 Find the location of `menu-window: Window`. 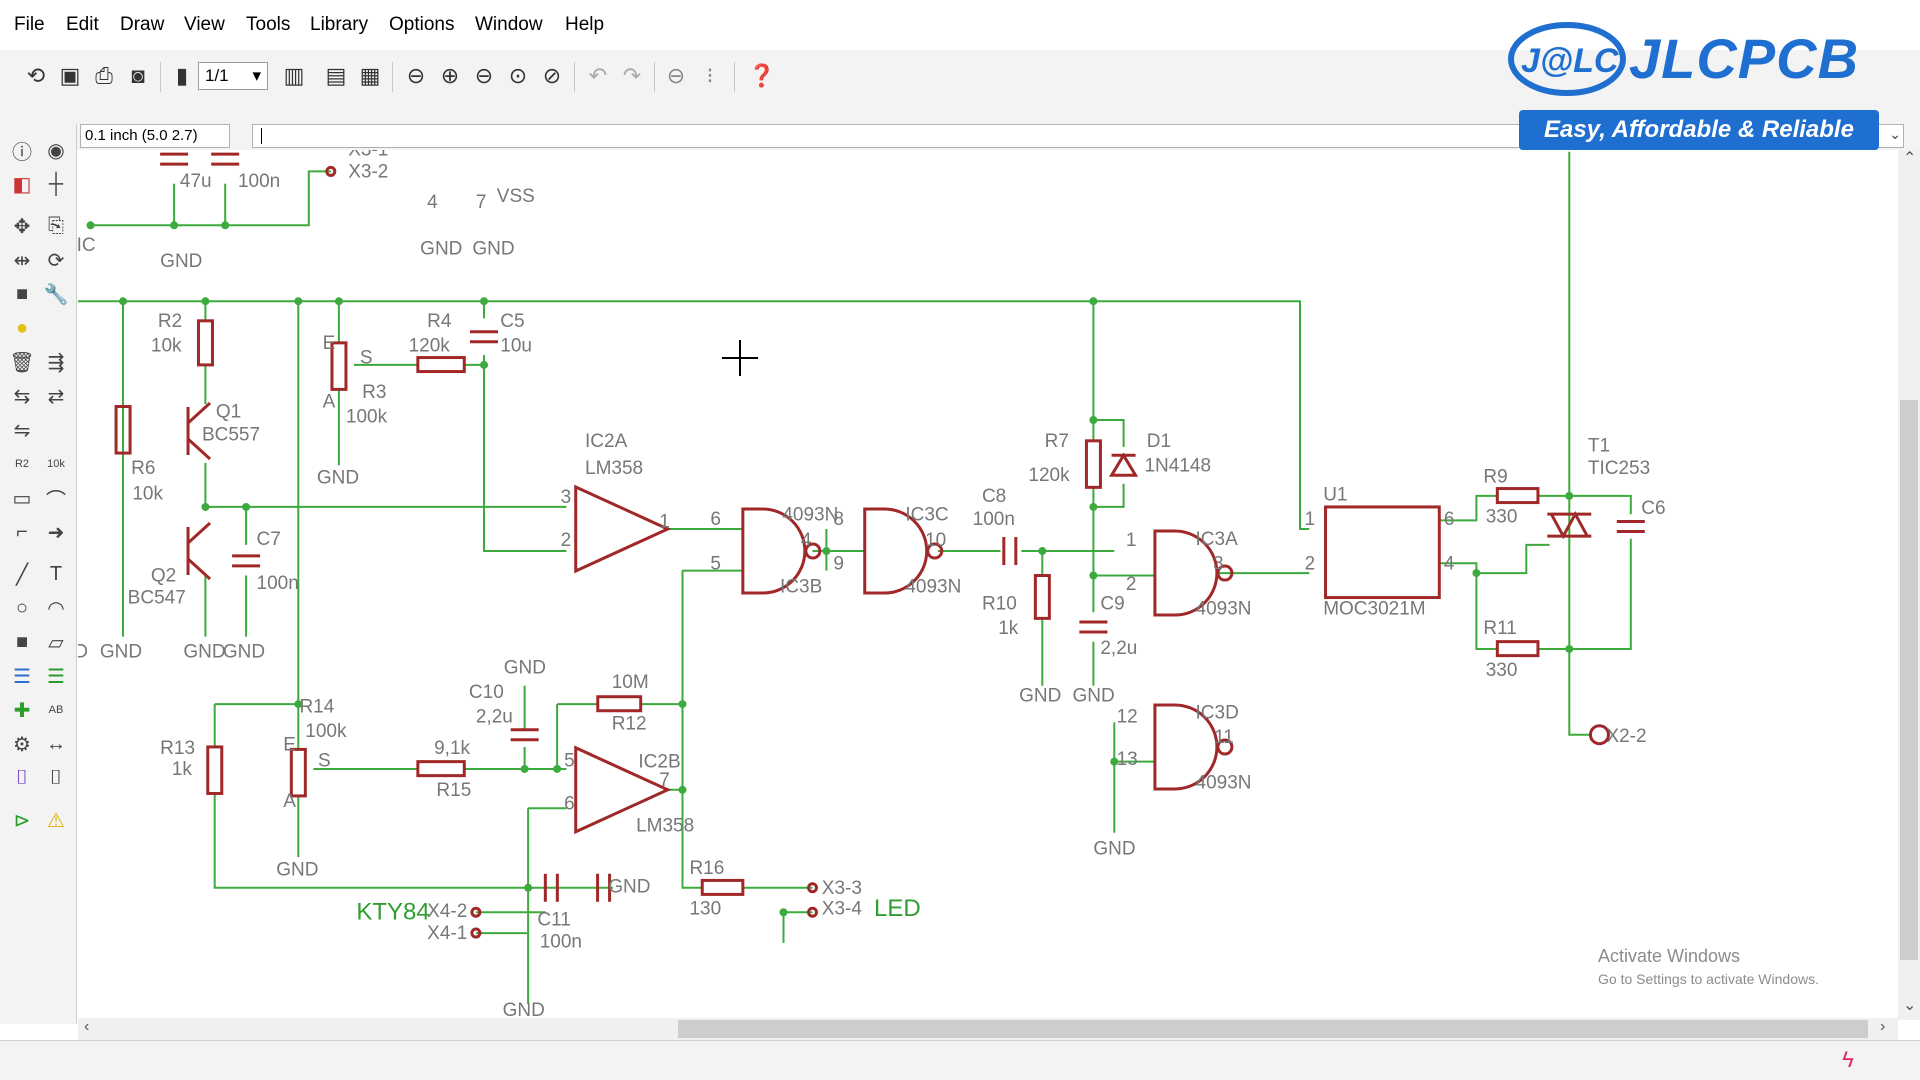

menu-window: Window is located at coordinates (509, 25).